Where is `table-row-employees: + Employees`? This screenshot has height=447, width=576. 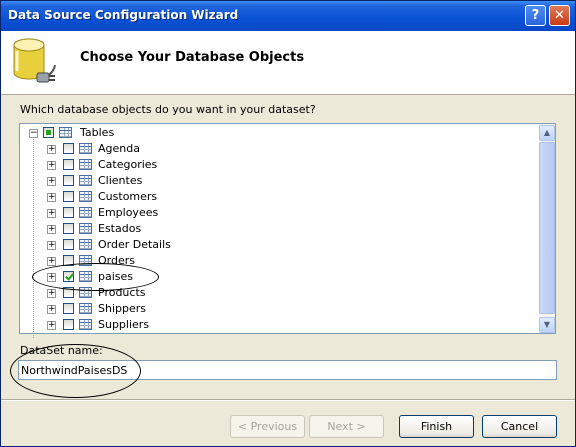
table-row-employees: + Employees is located at coordinates (261, 213).